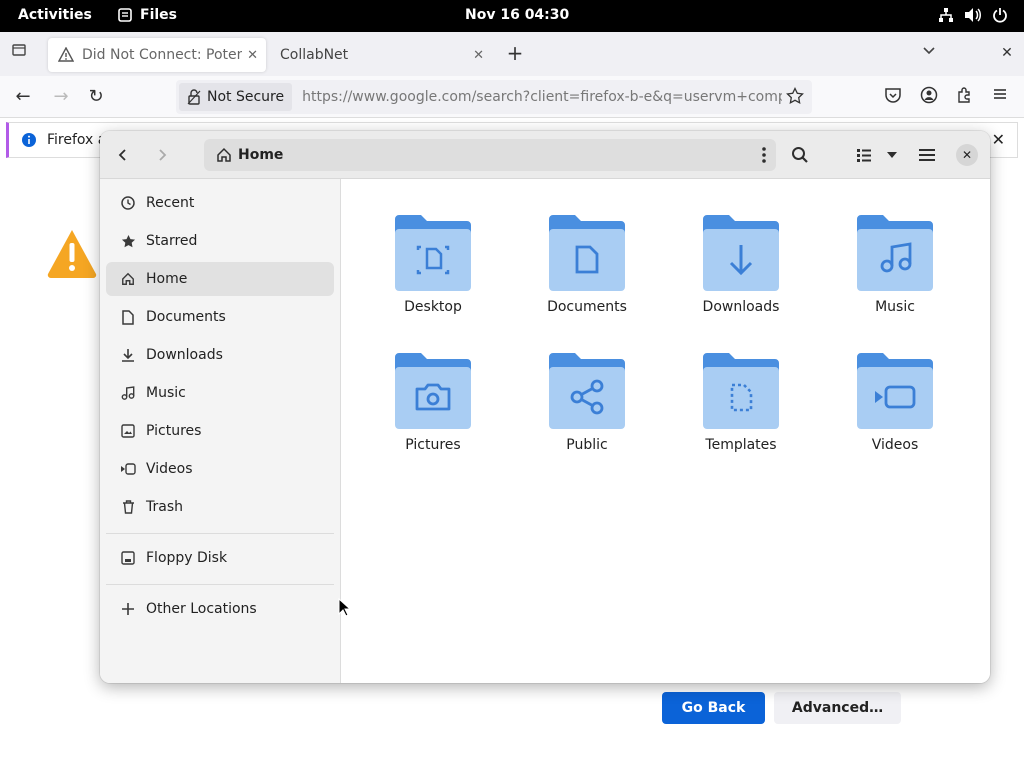 The width and height of the screenshot is (1024, 768). What do you see at coordinates (713, 708) in the screenshot?
I see `go-back-button: Go Back` at bounding box center [713, 708].